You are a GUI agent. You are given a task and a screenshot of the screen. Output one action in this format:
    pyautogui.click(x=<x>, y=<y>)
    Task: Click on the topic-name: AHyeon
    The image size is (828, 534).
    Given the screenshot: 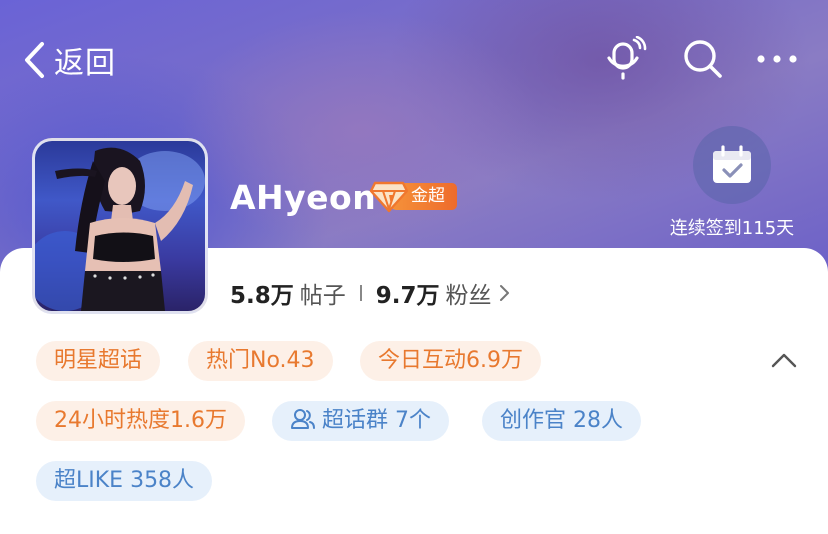 What is the action you would take?
    pyautogui.click(x=303, y=197)
    